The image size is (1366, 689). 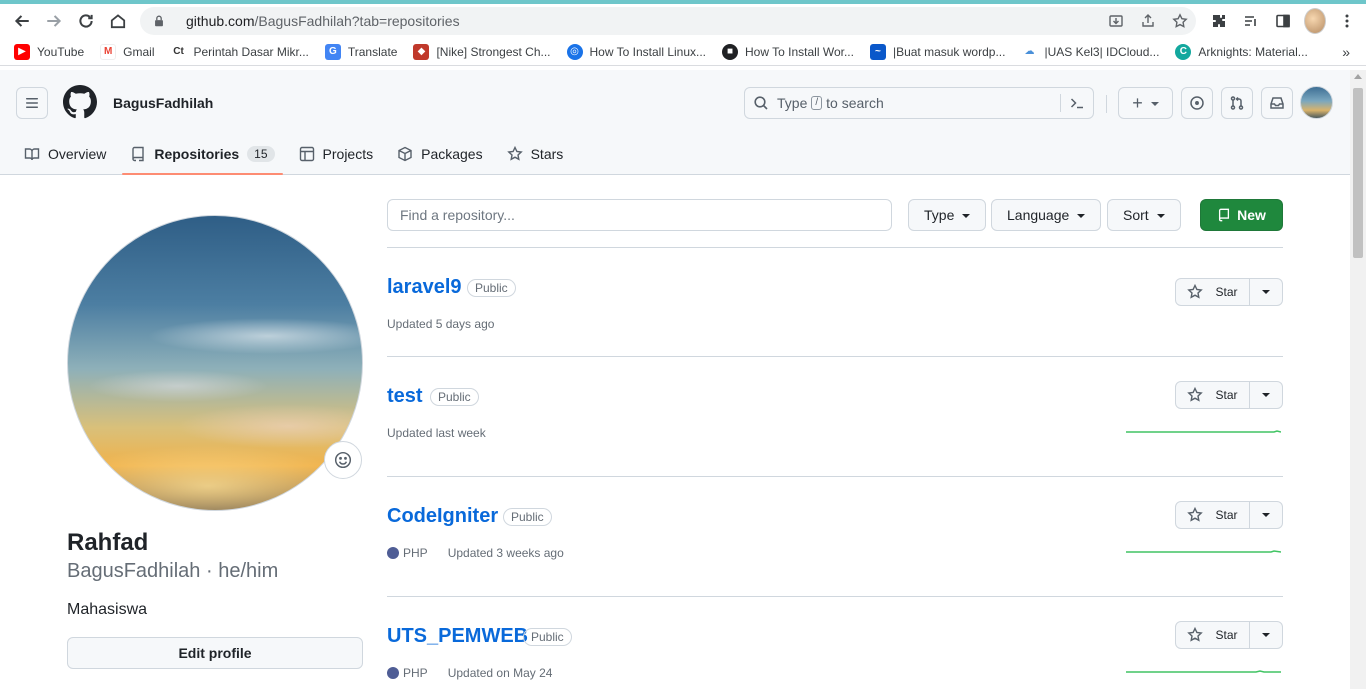 What do you see at coordinates (730, 51) in the screenshot?
I see `wordpress-site-icon: ■` at bounding box center [730, 51].